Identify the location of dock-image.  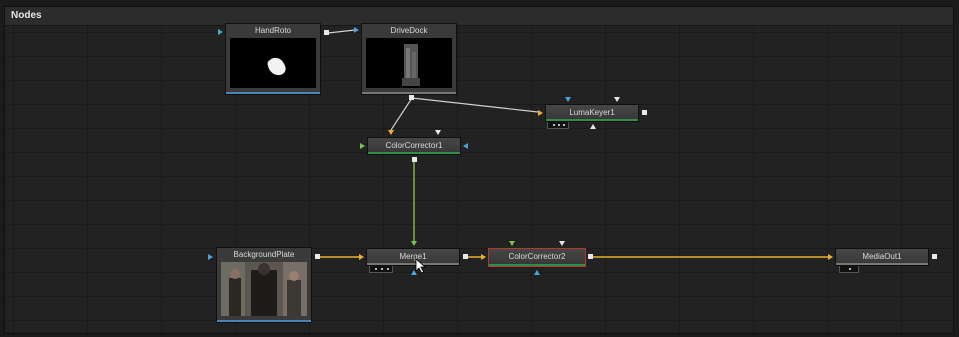
(411, 65).